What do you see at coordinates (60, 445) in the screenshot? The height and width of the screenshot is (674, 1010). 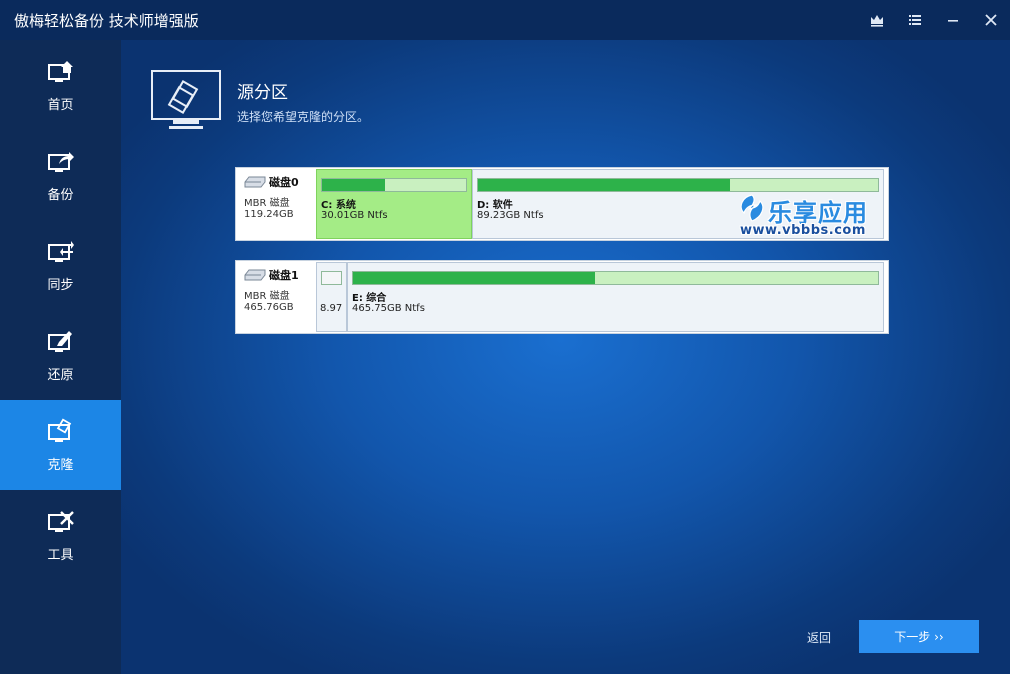 I see `sidebar-item-clone: 克隆` at bounding box center [60, 445].